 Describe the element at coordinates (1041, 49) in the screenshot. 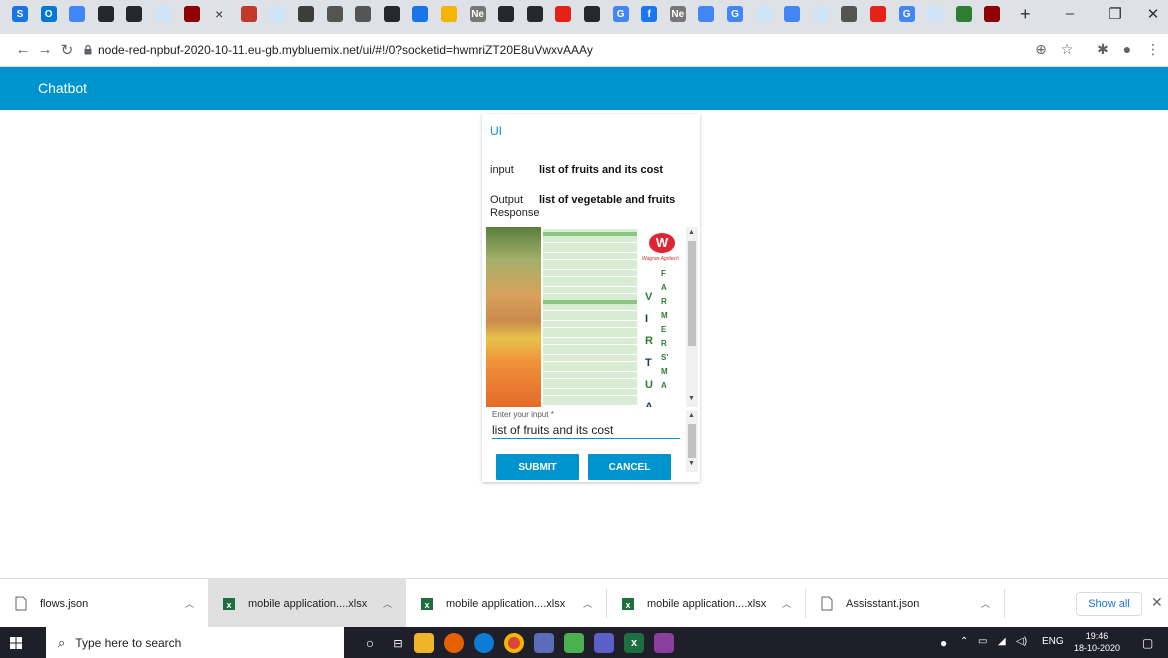

I see `zoom-icon: ⊕` at that location.